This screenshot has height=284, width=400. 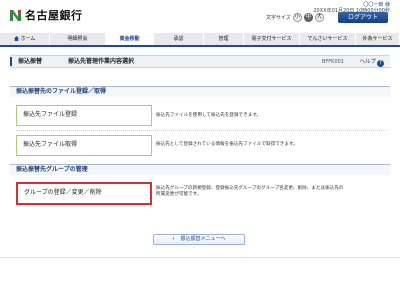 I want to click on file-section-heading: 振込振替先のファイル登録／取得, so click(x=200, y=91).